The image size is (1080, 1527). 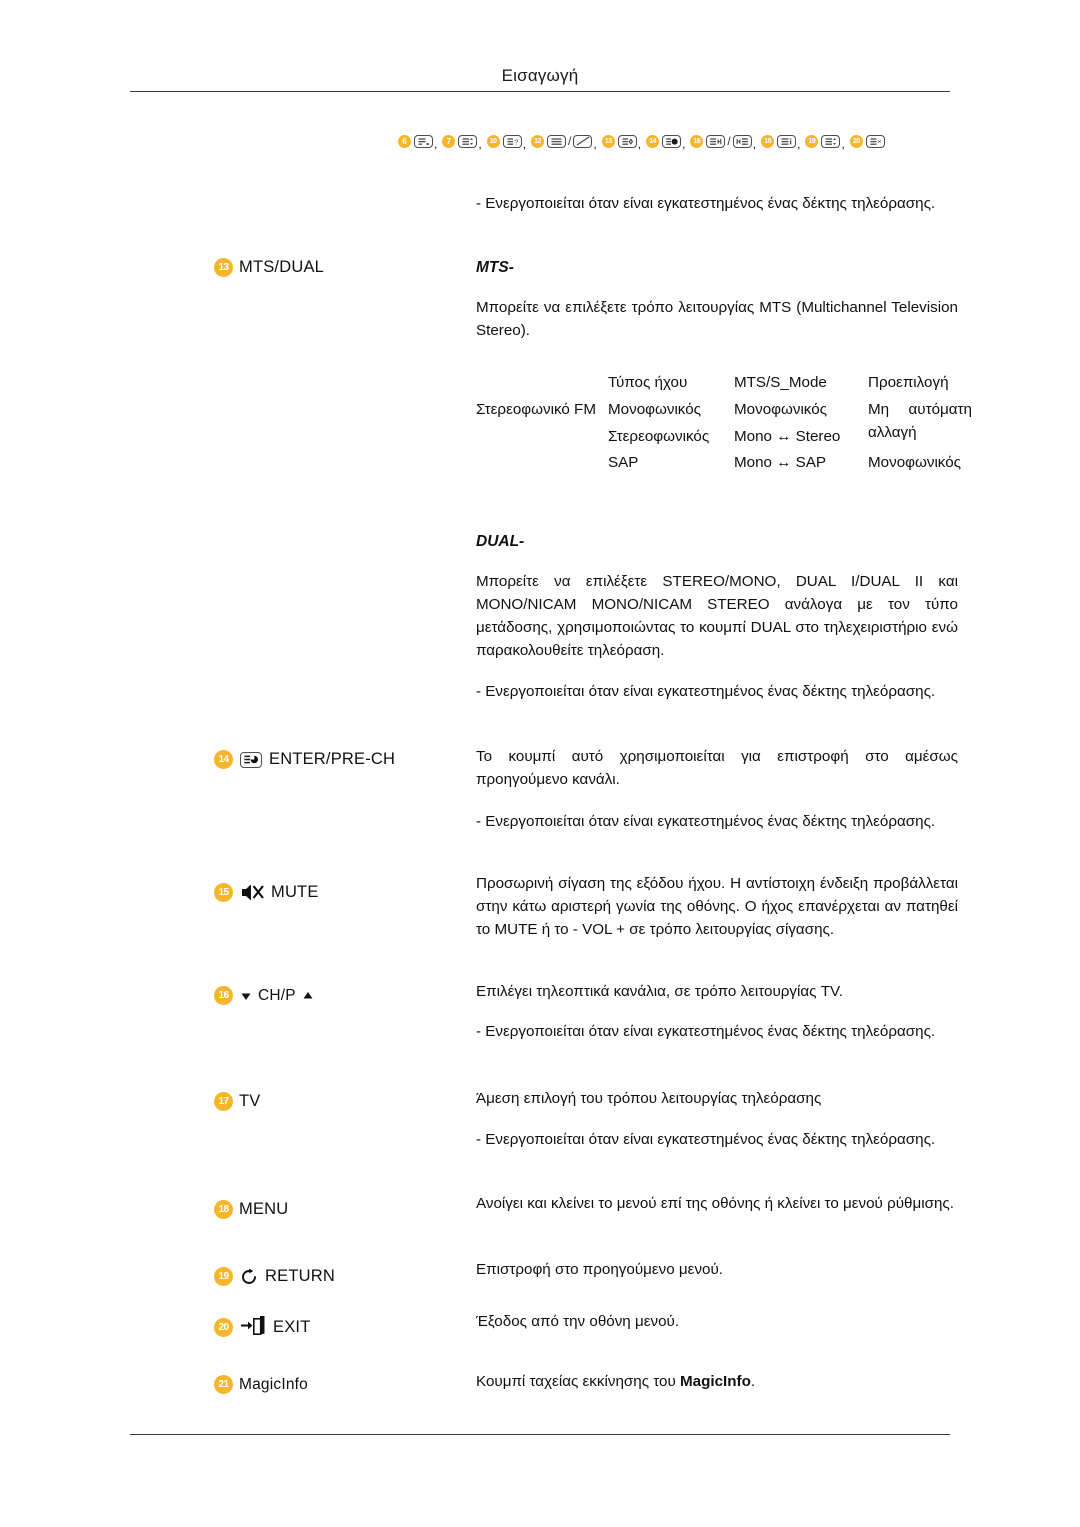 What do you see at coordinates (339, 267) in the screenshot?
I see `entry-13-label: 13 MTS/DUAL` at bounding box center [339, 267].